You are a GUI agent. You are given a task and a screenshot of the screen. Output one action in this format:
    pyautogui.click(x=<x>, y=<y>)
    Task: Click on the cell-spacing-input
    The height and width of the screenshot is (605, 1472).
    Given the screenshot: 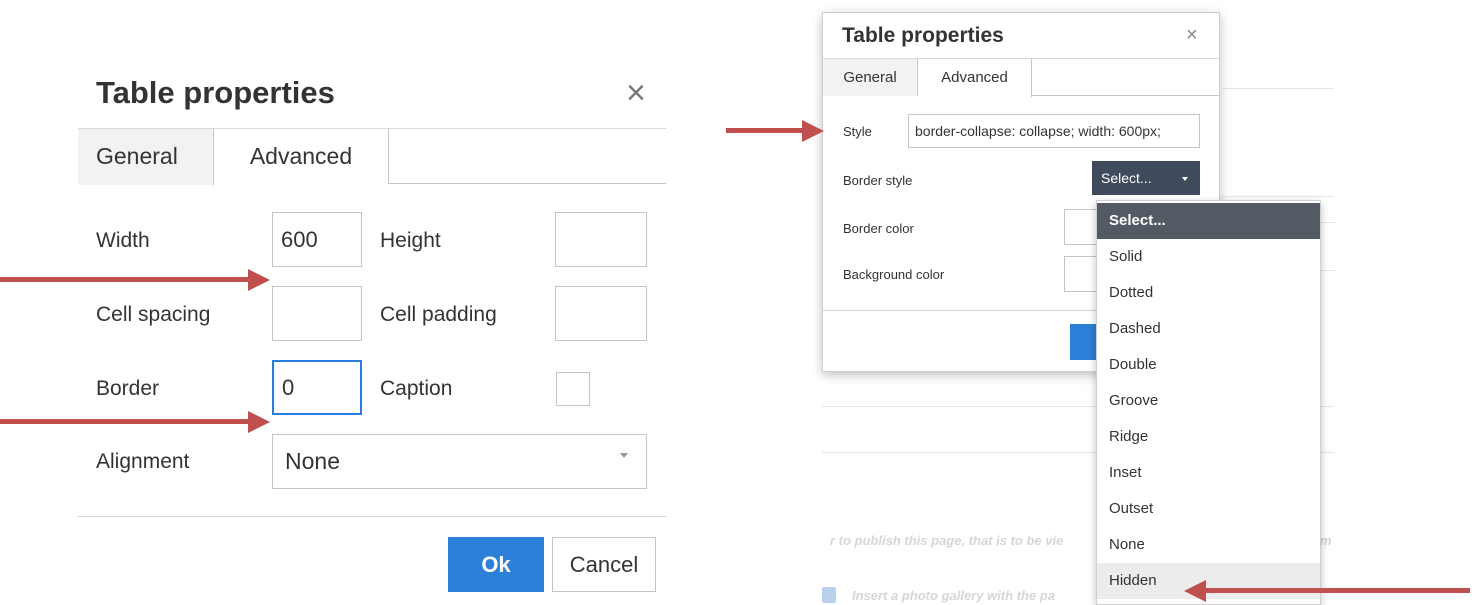 What is the action you would take?
    pyautogui.click(x=317, y=313)
    